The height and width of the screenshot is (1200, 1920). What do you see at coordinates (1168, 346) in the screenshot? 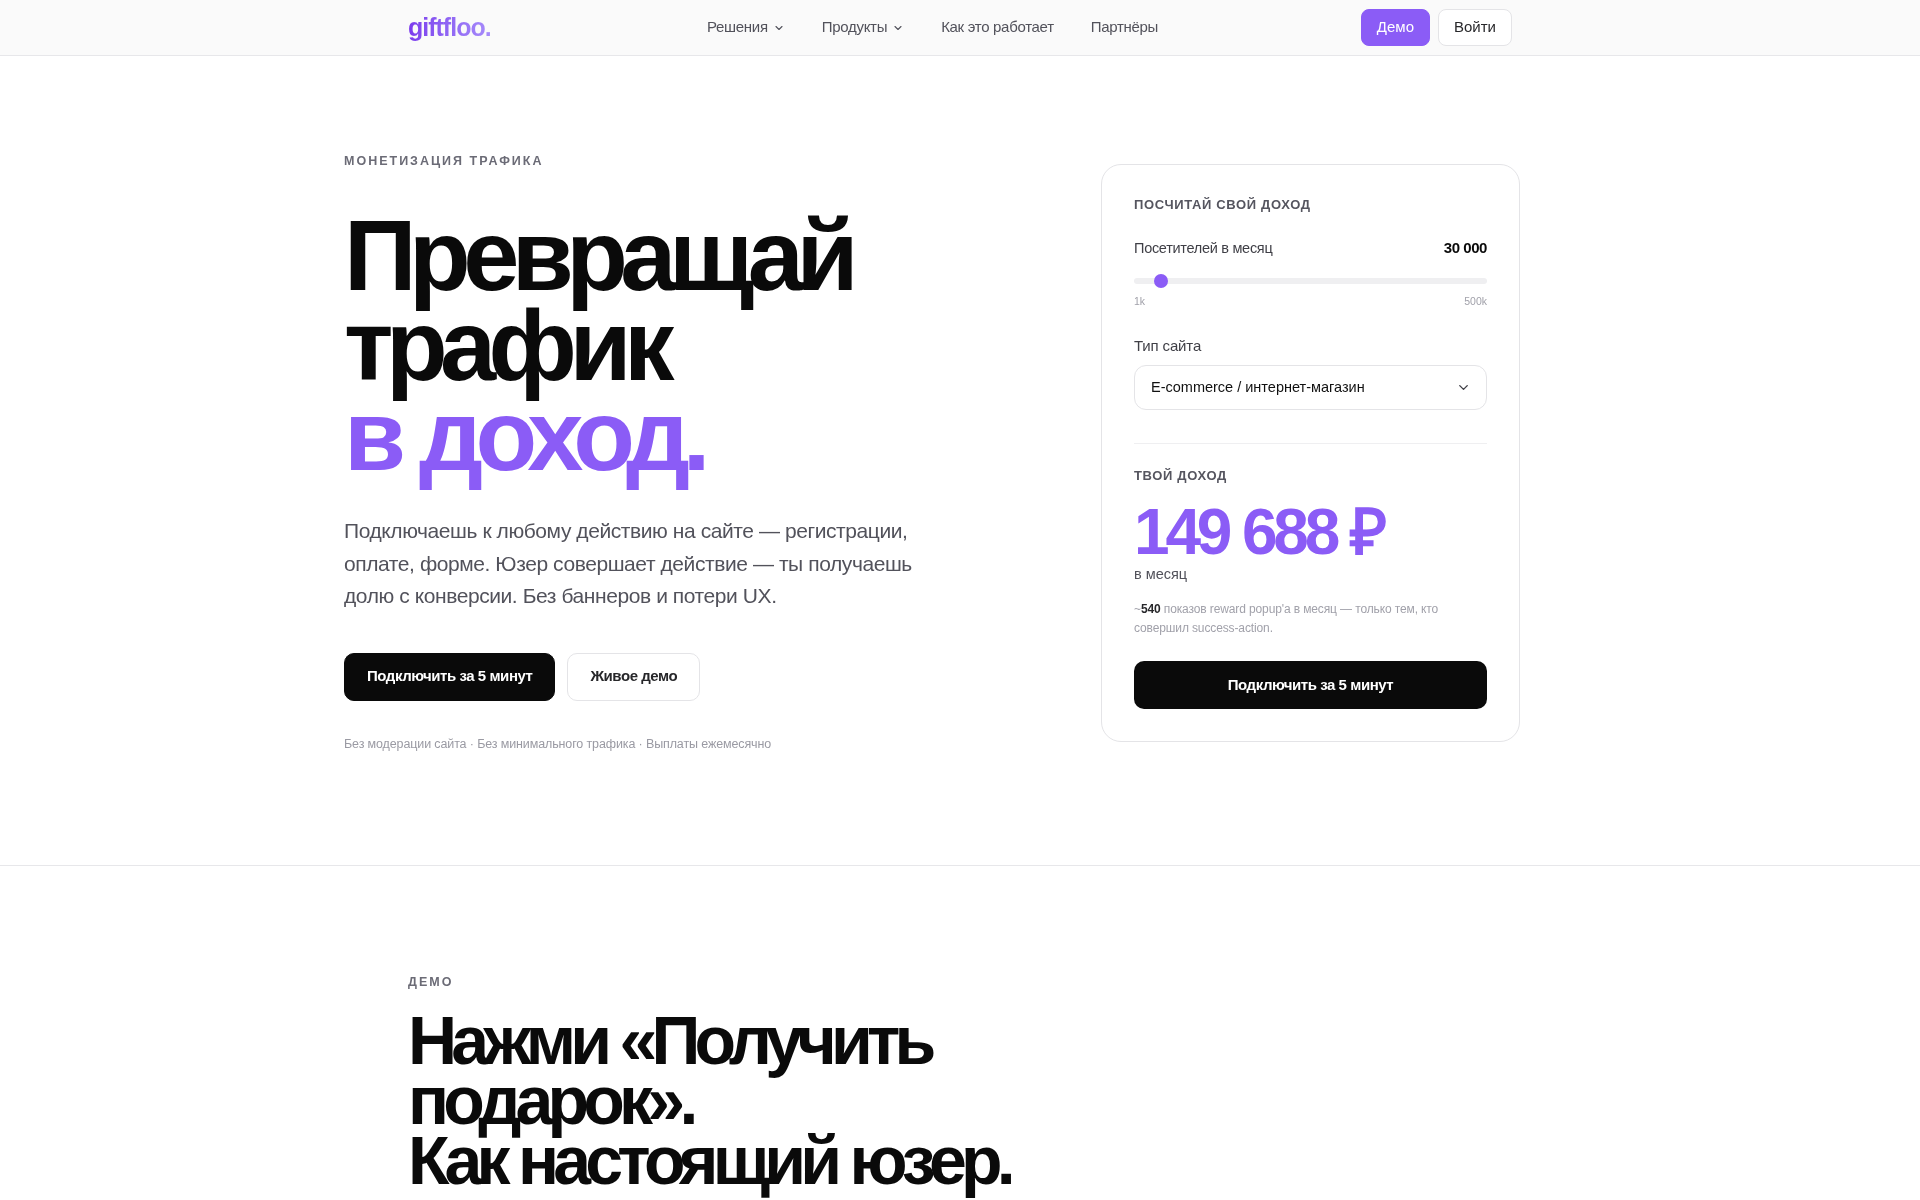
I see `site-type-label: Тип сайта` at bounding box center [1168, 346].